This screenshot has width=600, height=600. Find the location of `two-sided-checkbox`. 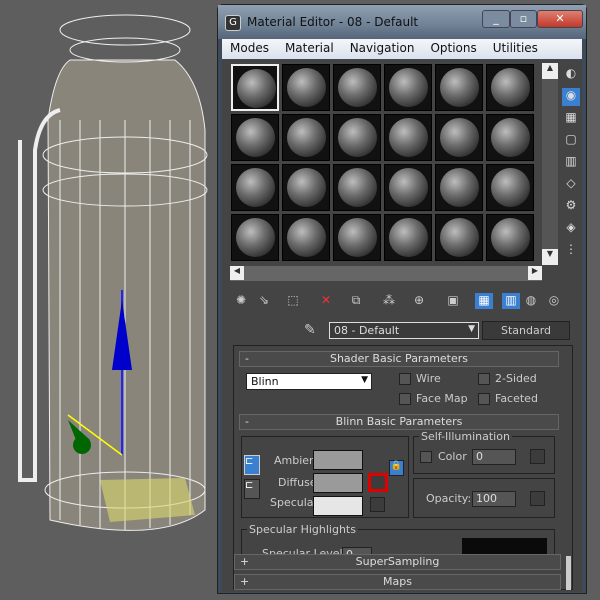

two-sided-checkbox is located at coordinates (484, 379).